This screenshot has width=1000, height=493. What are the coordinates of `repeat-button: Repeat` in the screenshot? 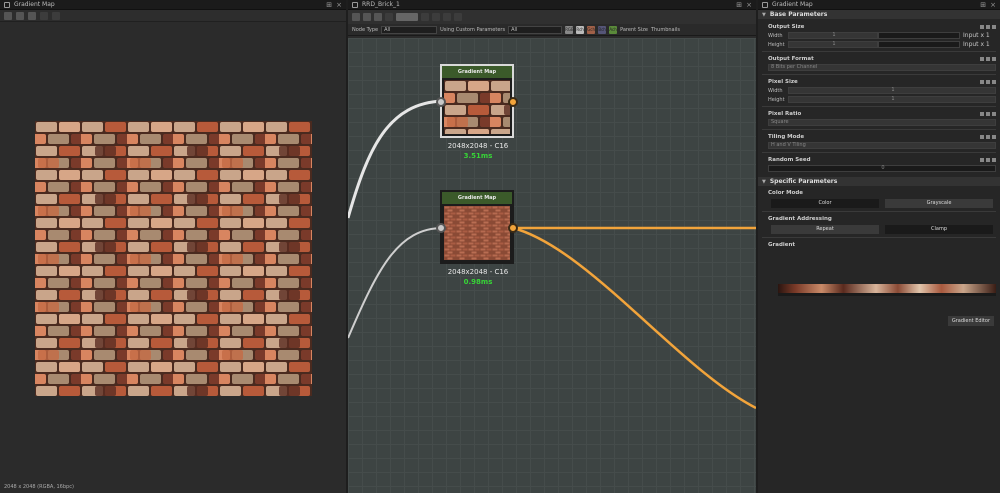 It's located at (825, 229).